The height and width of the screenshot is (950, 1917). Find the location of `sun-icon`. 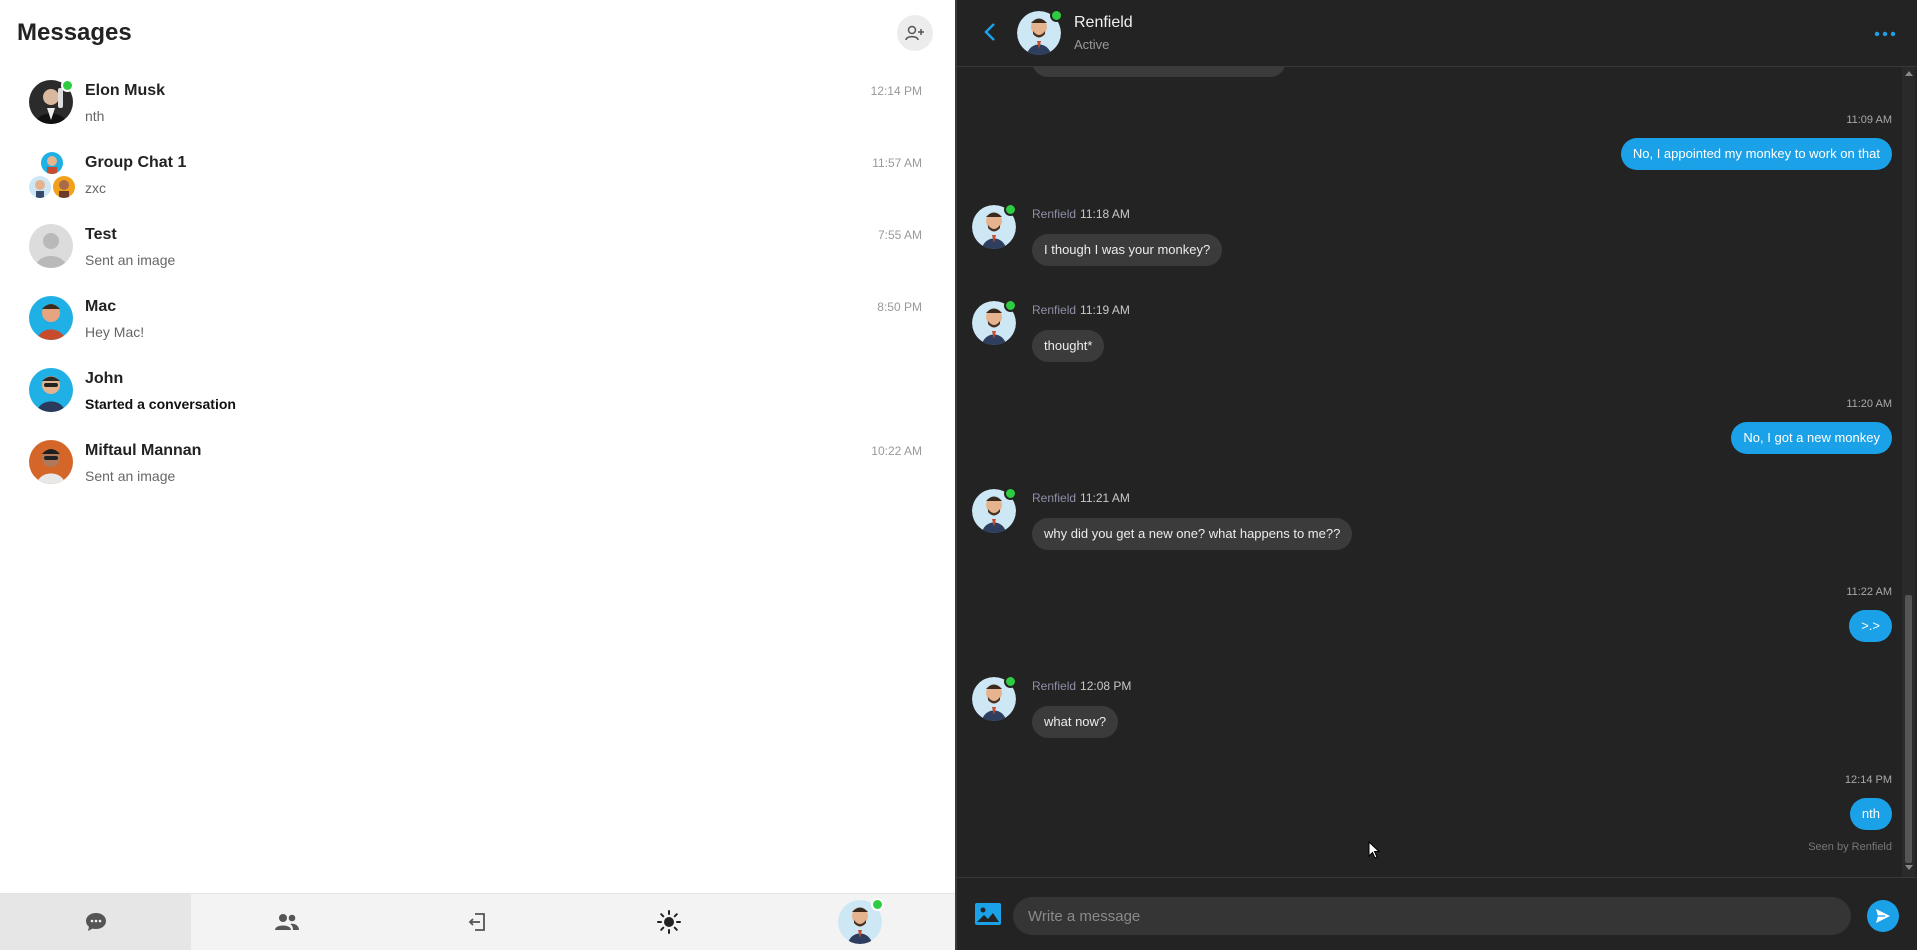

sun-icon is located at coordinates (668, 922).